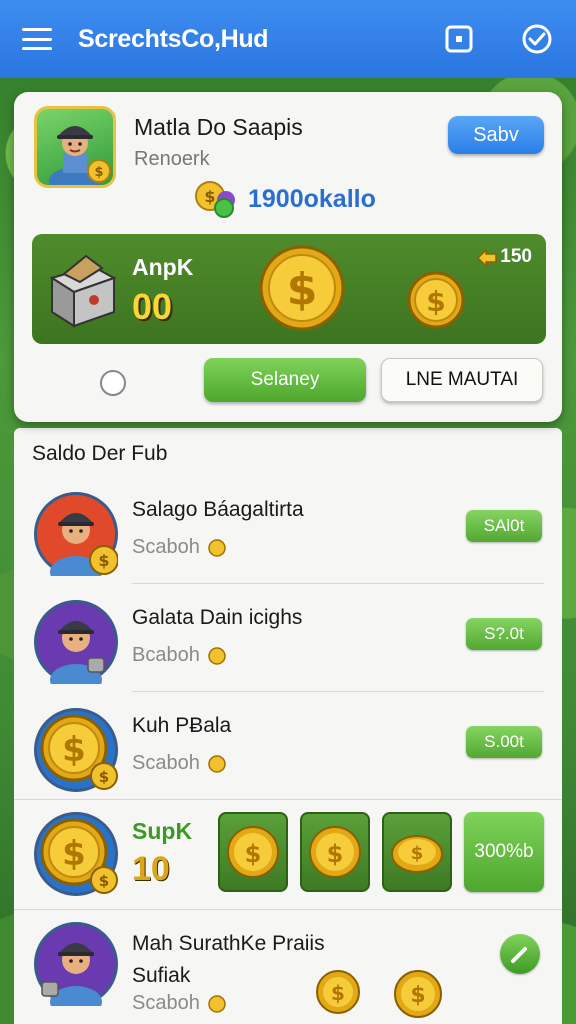  Describe the element at coordinates (113, 383) in the screenshot. I see `select-radio` at that location.